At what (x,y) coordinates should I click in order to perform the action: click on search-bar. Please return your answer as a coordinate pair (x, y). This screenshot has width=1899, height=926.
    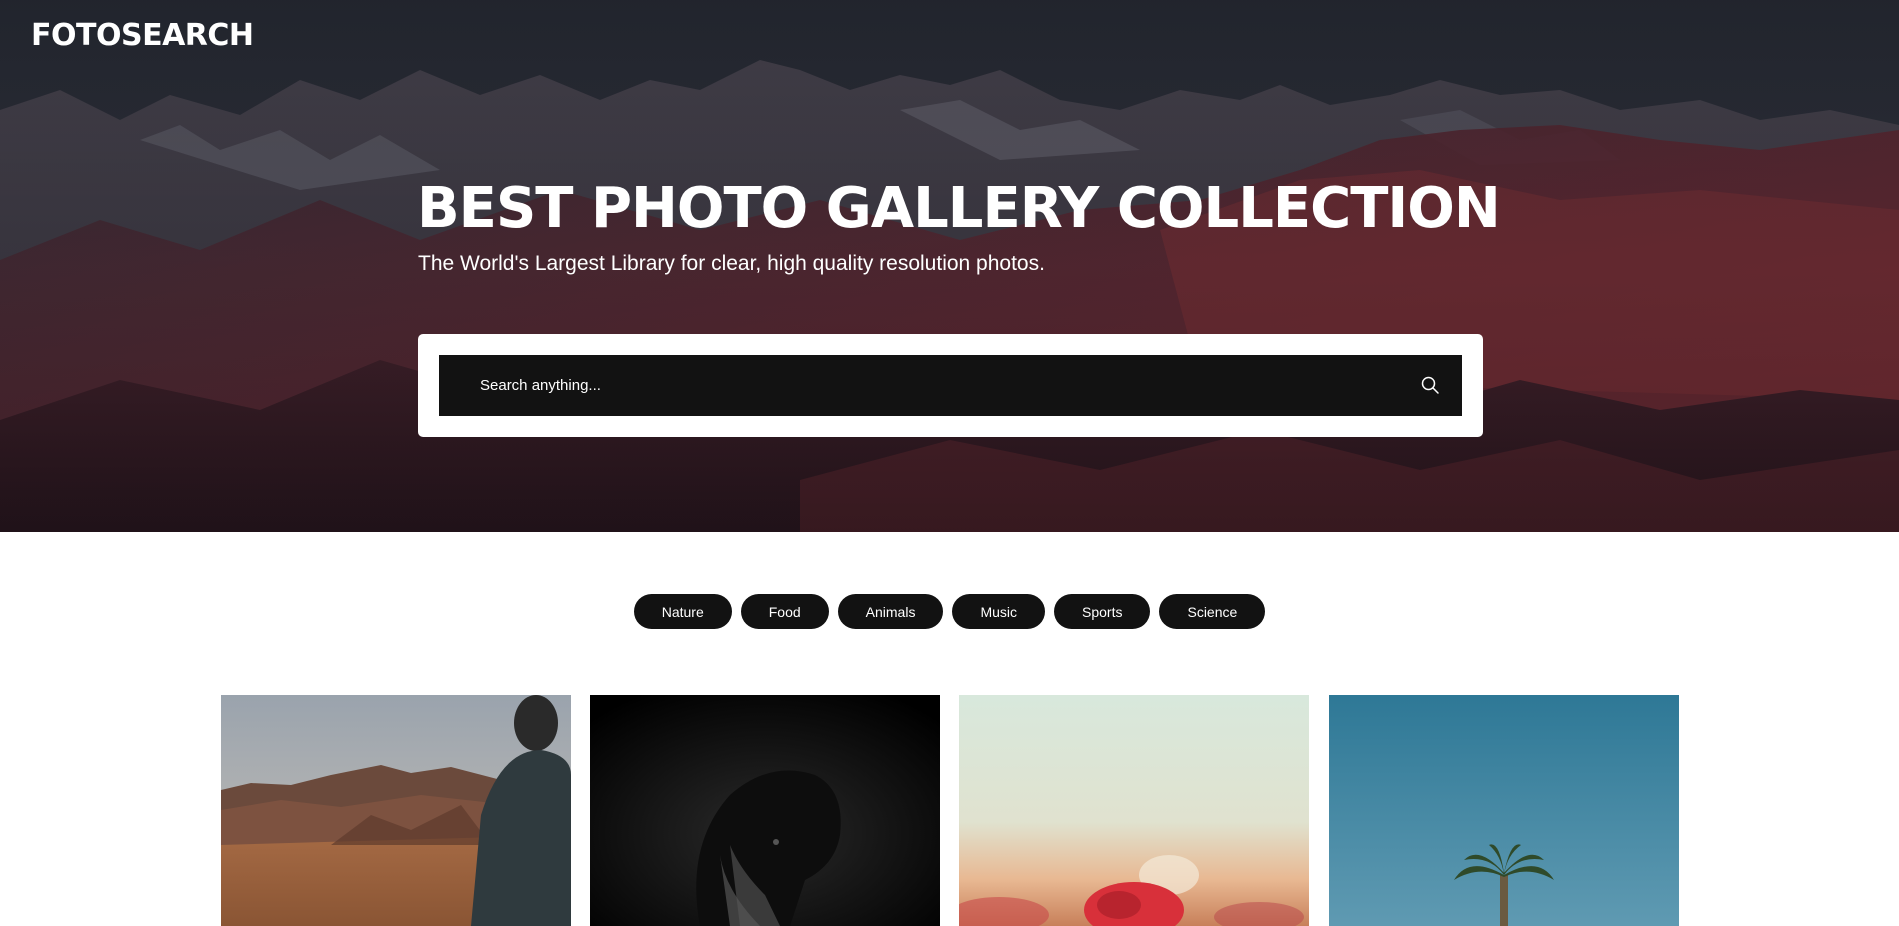
    Looking at the image, I should click on (950, 385).